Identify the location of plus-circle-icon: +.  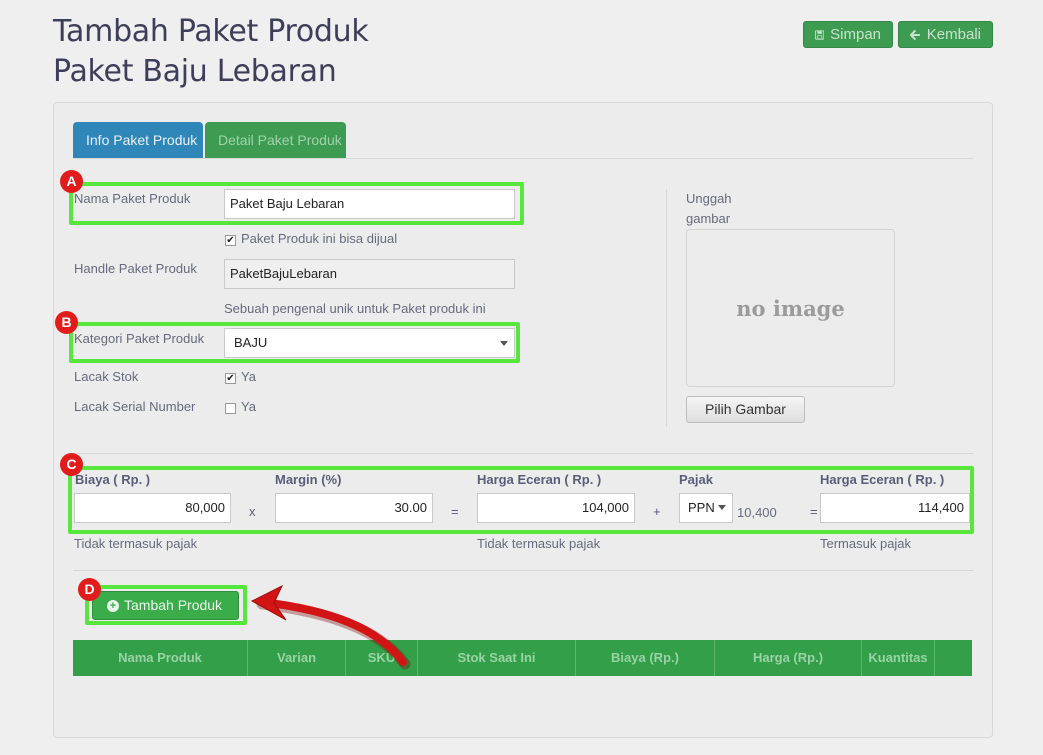
(113, 605).